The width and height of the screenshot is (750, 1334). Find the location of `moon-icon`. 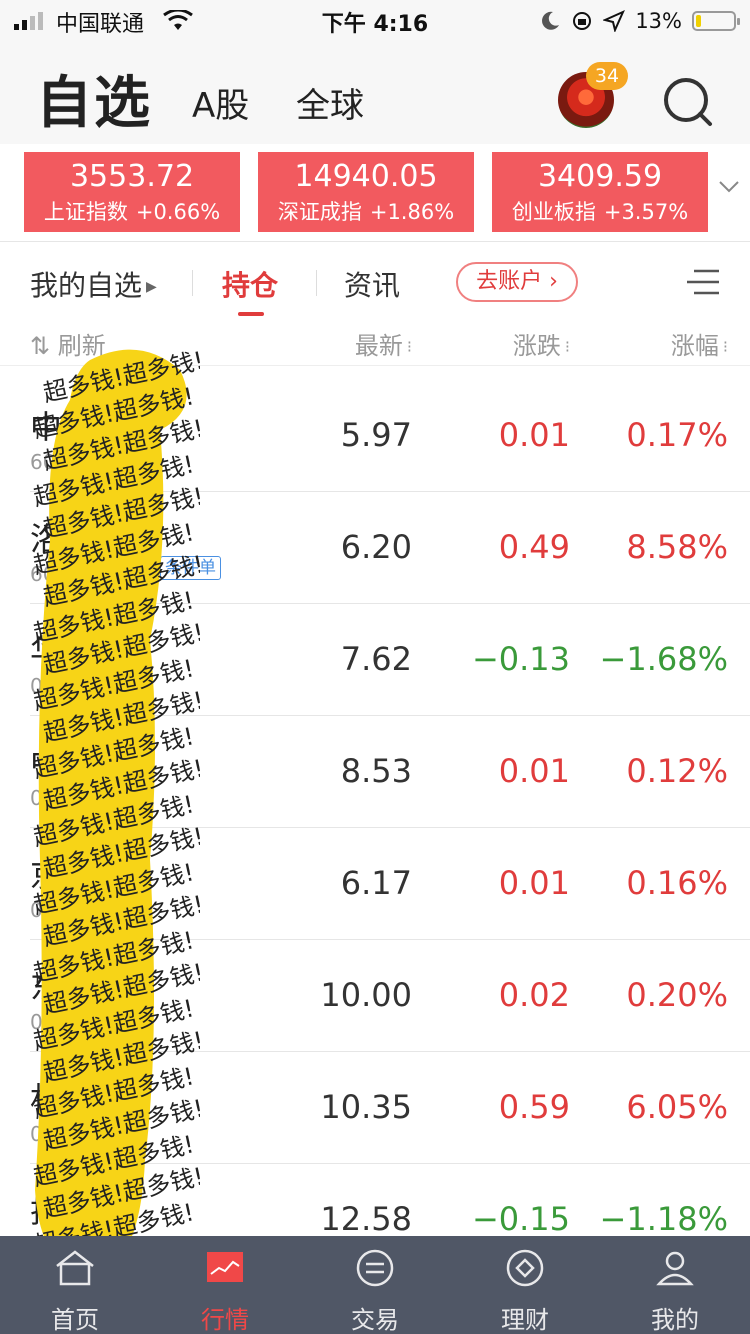

moon-icon is located at coordinates (551, 20).